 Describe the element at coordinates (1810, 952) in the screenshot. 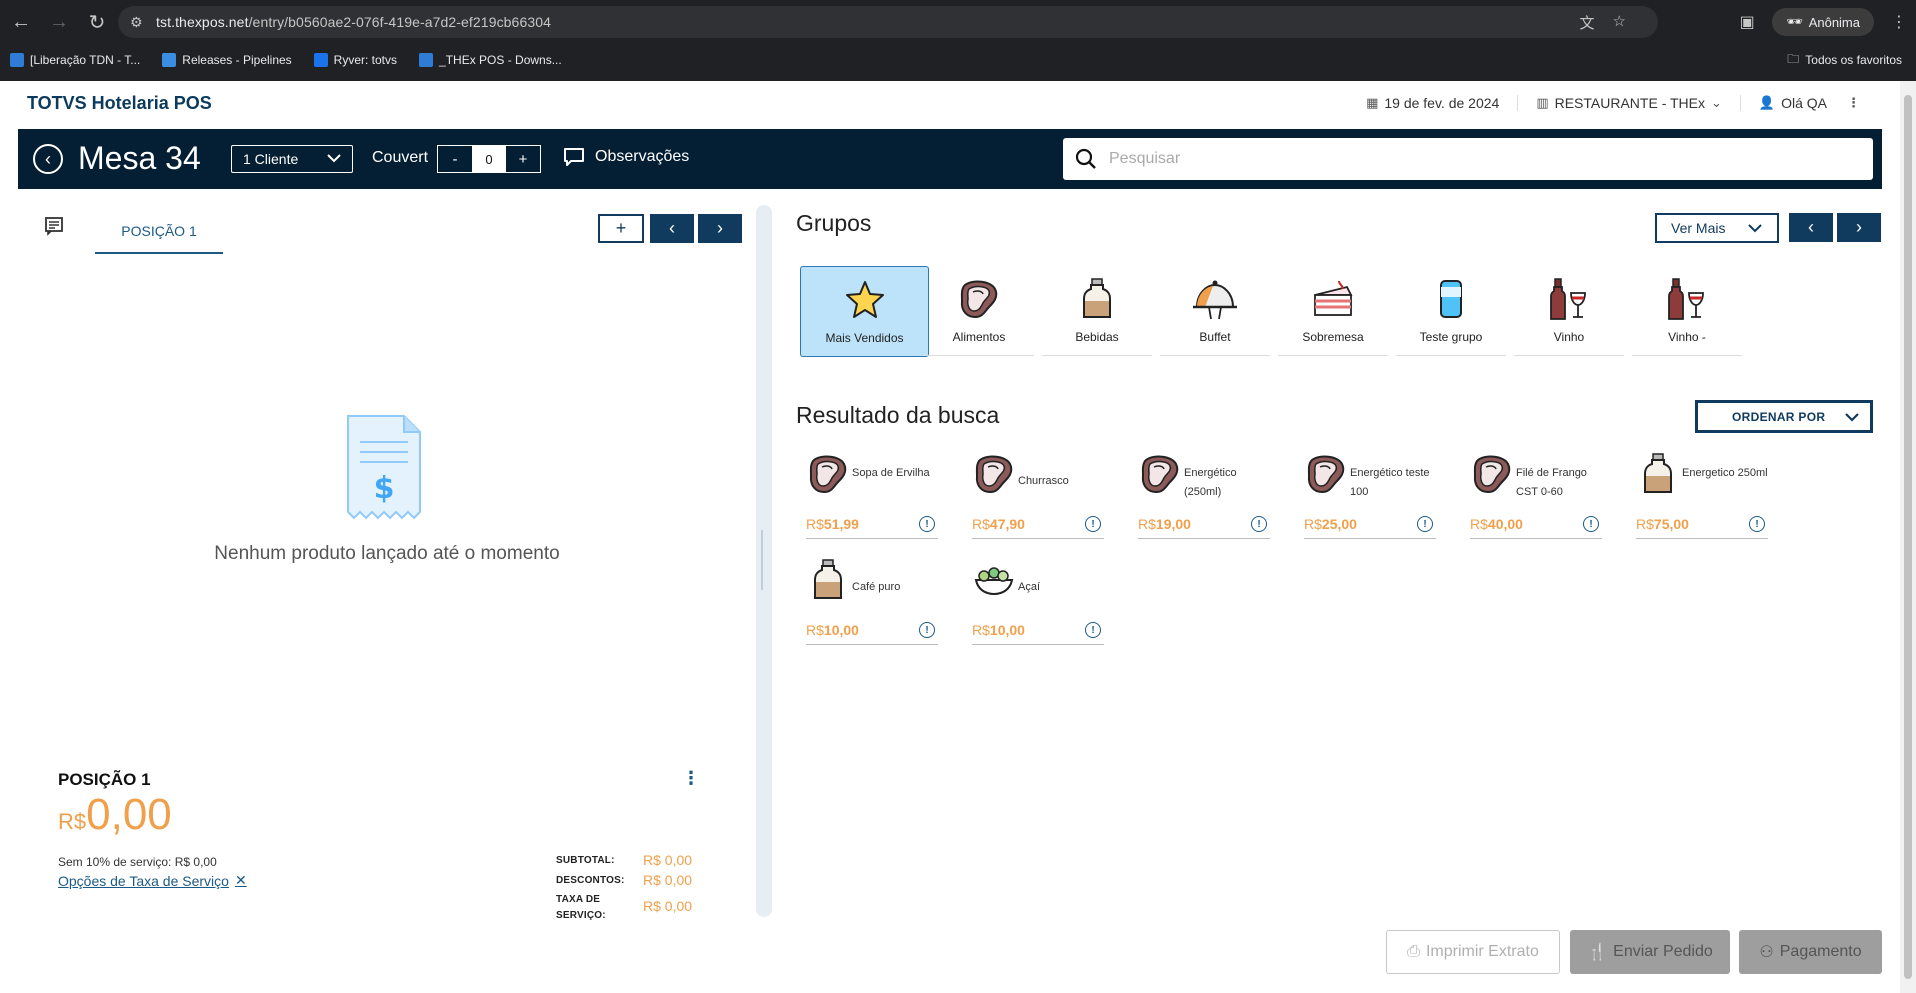

I see `payment-button: ⚇ Pagamento` at that location.